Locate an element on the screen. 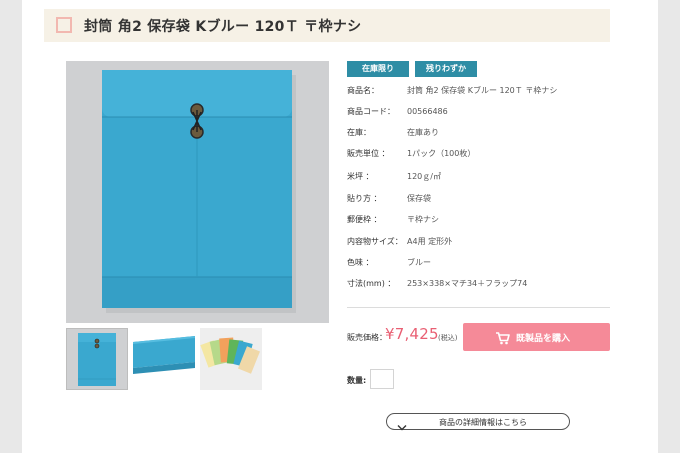 The image size is (680, 453). thumbnail-envelope-stack is located at coordinates (164, 359).